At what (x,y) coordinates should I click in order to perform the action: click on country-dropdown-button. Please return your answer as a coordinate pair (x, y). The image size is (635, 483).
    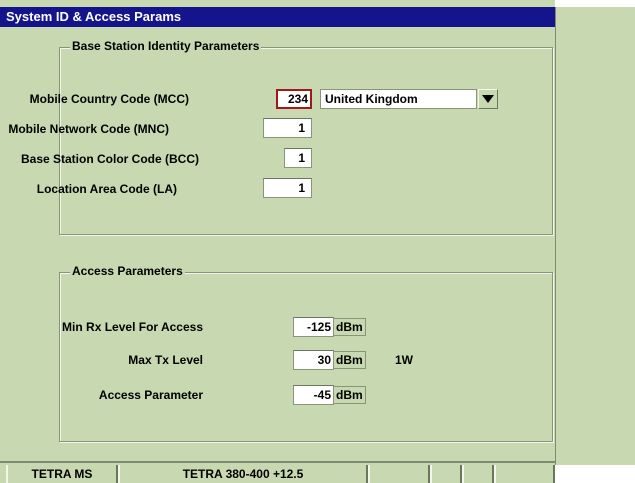
    Looking at the image, I should click on (488, 99).